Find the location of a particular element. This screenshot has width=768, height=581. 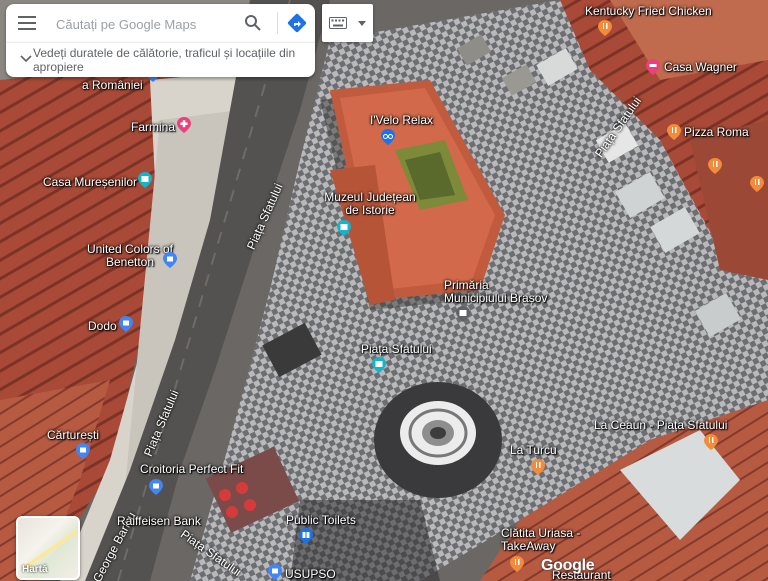

hamburger-menu-icon is located at coordinates (27, 23).